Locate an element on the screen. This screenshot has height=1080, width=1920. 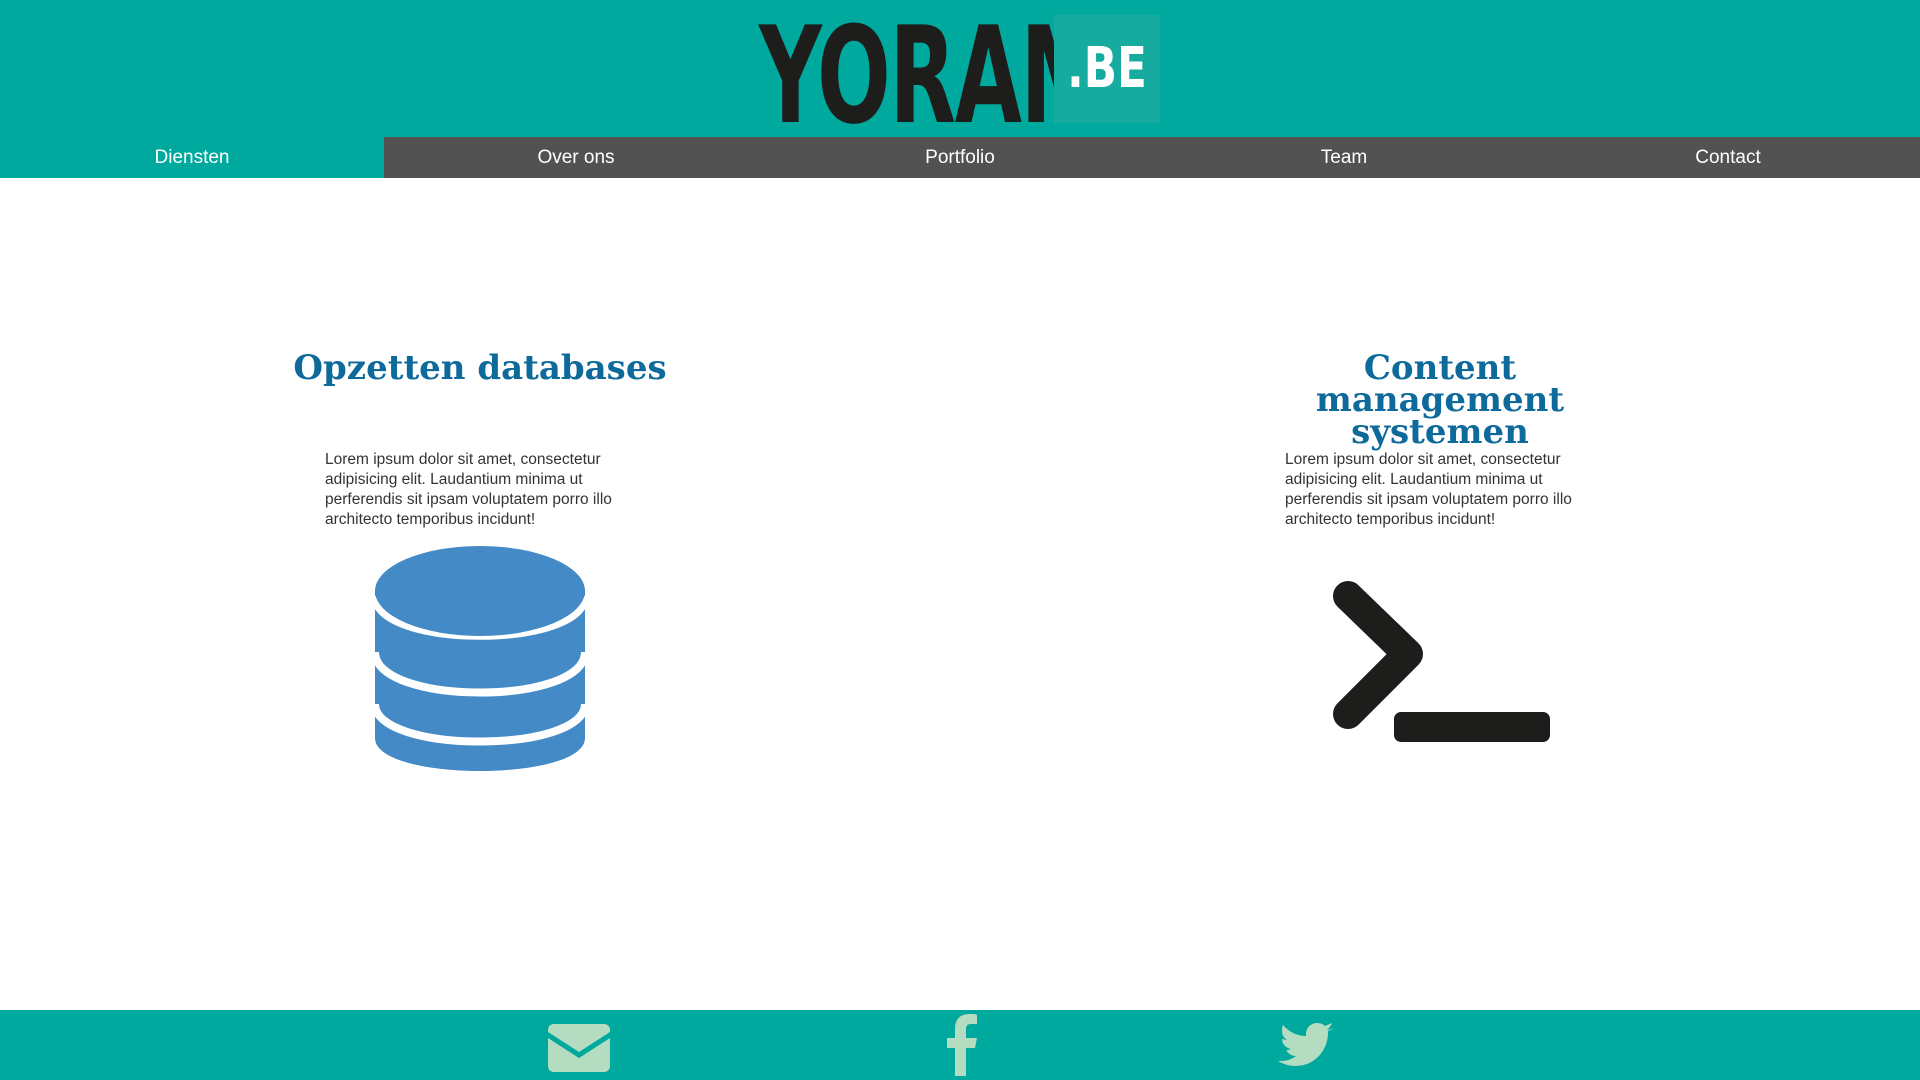
nav-item-team: Team is located at coordinates (1344, 157).